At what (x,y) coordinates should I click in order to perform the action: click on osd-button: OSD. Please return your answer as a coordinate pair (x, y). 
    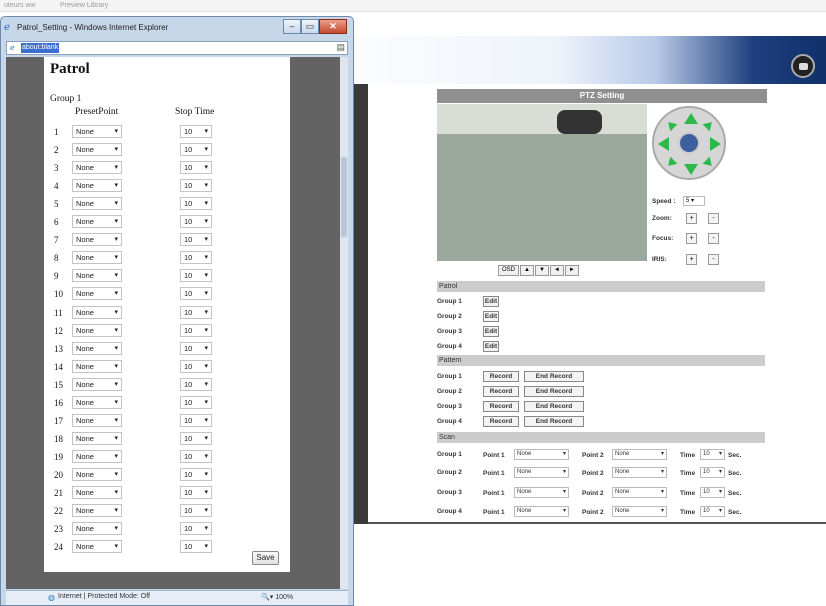
    Looking at the image, I should click on (509, 270).